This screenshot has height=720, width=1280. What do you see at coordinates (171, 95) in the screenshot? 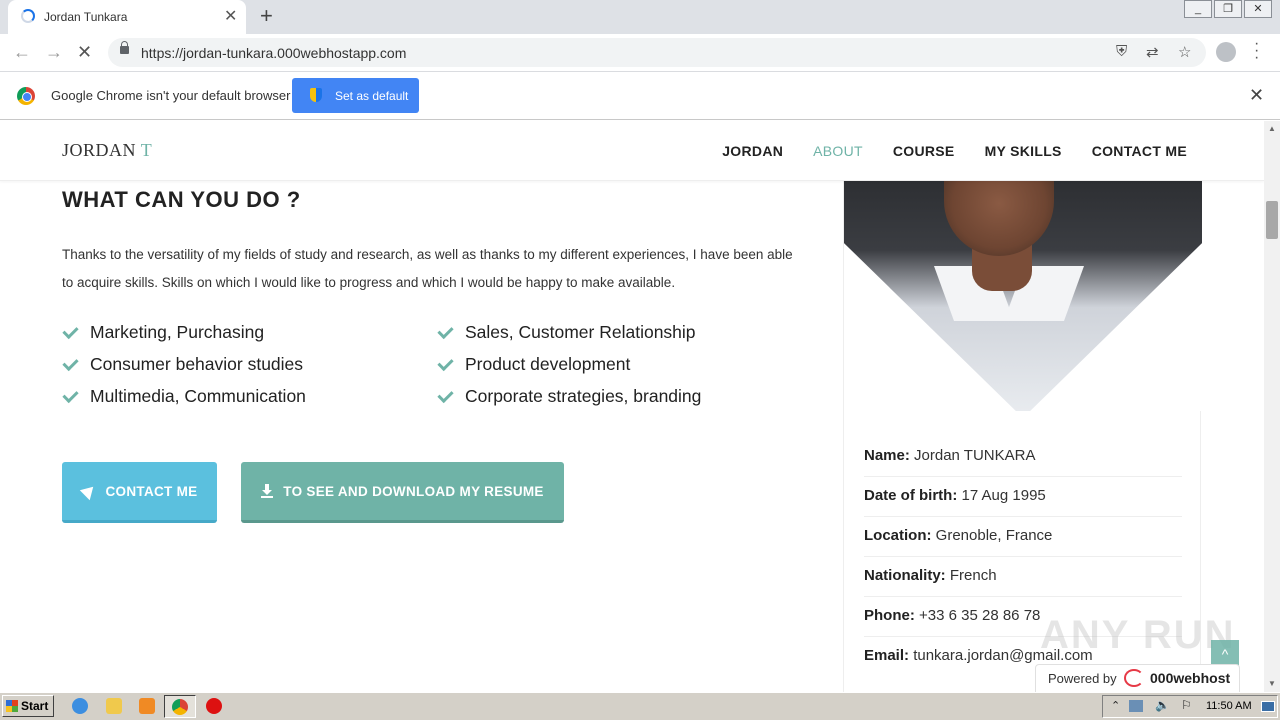
I see `infobar-message: Google Chrome isn't your default browser` at bounding box center [171, 95].